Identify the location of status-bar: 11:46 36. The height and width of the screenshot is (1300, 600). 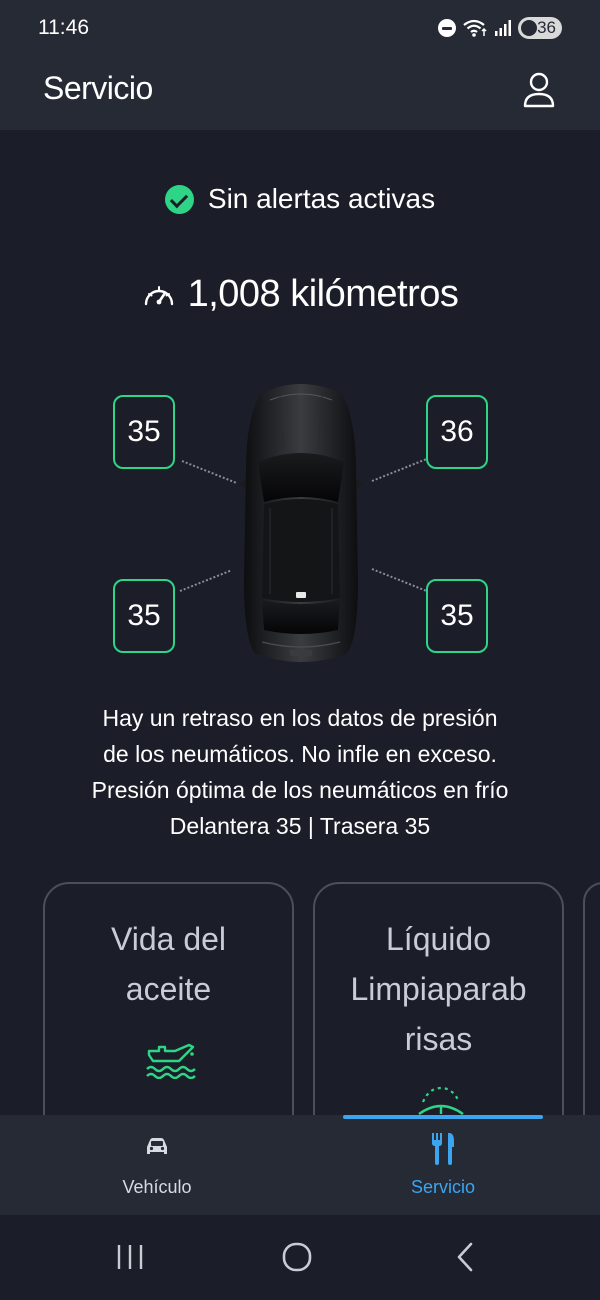
(300, 29).